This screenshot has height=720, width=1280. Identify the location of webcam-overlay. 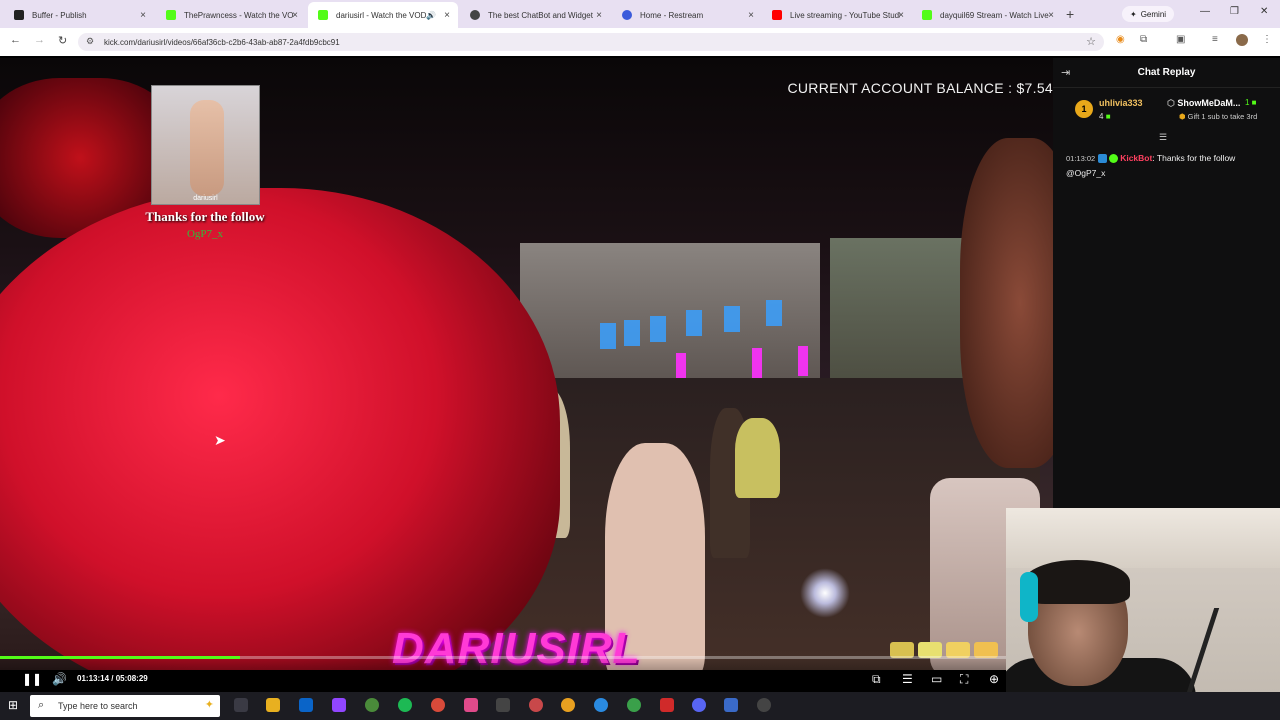
(1143, 614).